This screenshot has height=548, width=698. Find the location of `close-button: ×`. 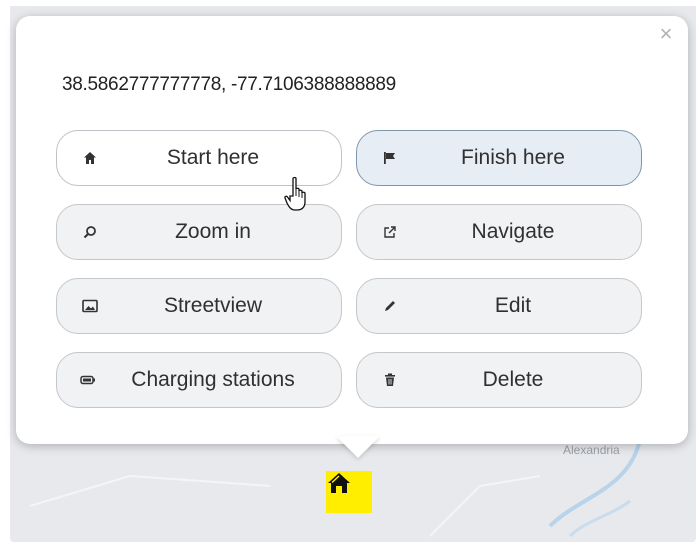

close-button: × is located at coordinates (666, 34).